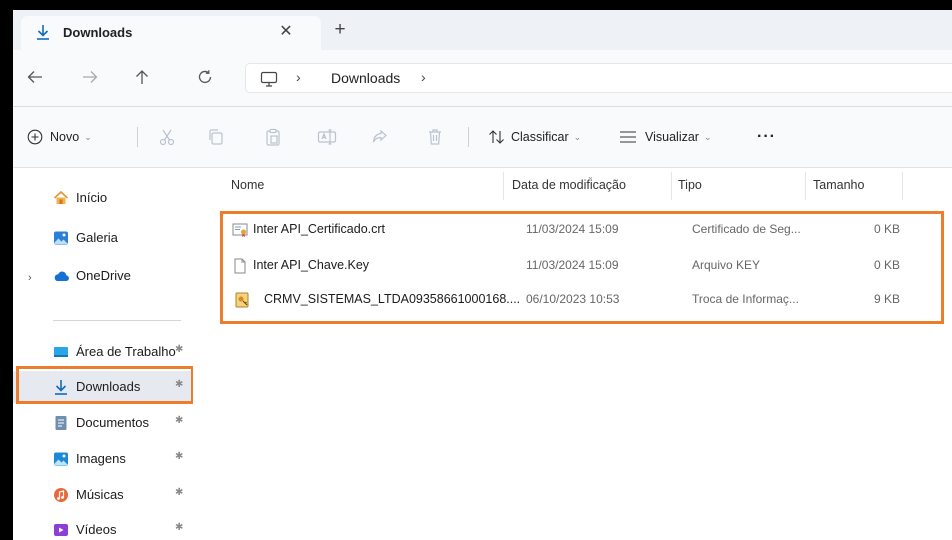 This screenshot has width=952, height=540. I want to click on tab-title: Downloads, so click(98, 32).